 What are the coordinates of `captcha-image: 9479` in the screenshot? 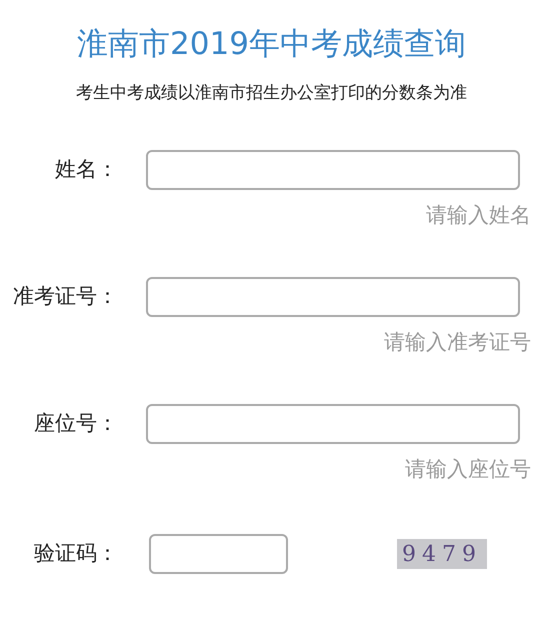 It's located at (442, 554).